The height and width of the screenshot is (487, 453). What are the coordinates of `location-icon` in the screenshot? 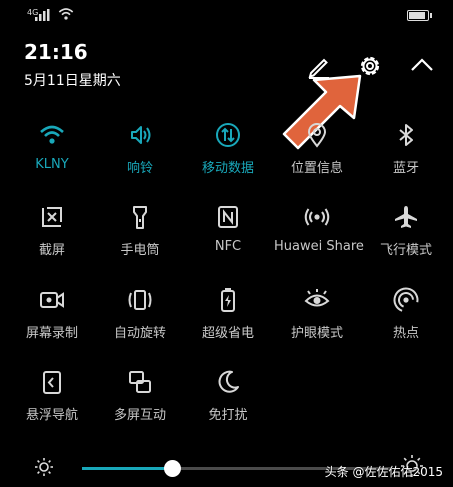 It's located at (317, 135).